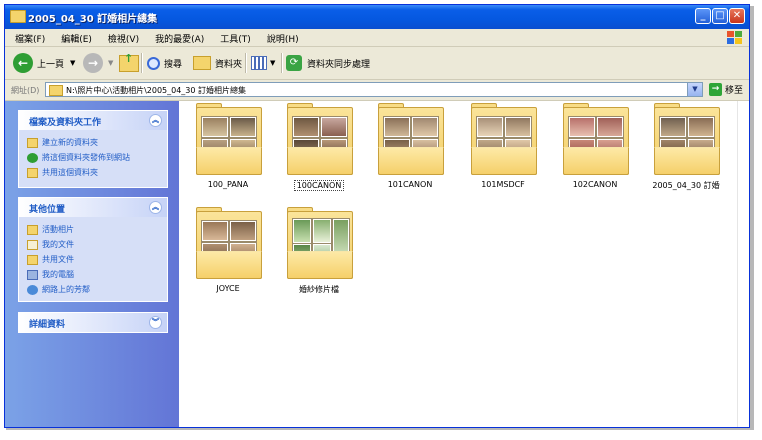 The height and width of the screenshot is (440, 762). What do you see at coordinates (259, 63) in the screenshot?
I see `views-icon` at bounding box center [259, 63].